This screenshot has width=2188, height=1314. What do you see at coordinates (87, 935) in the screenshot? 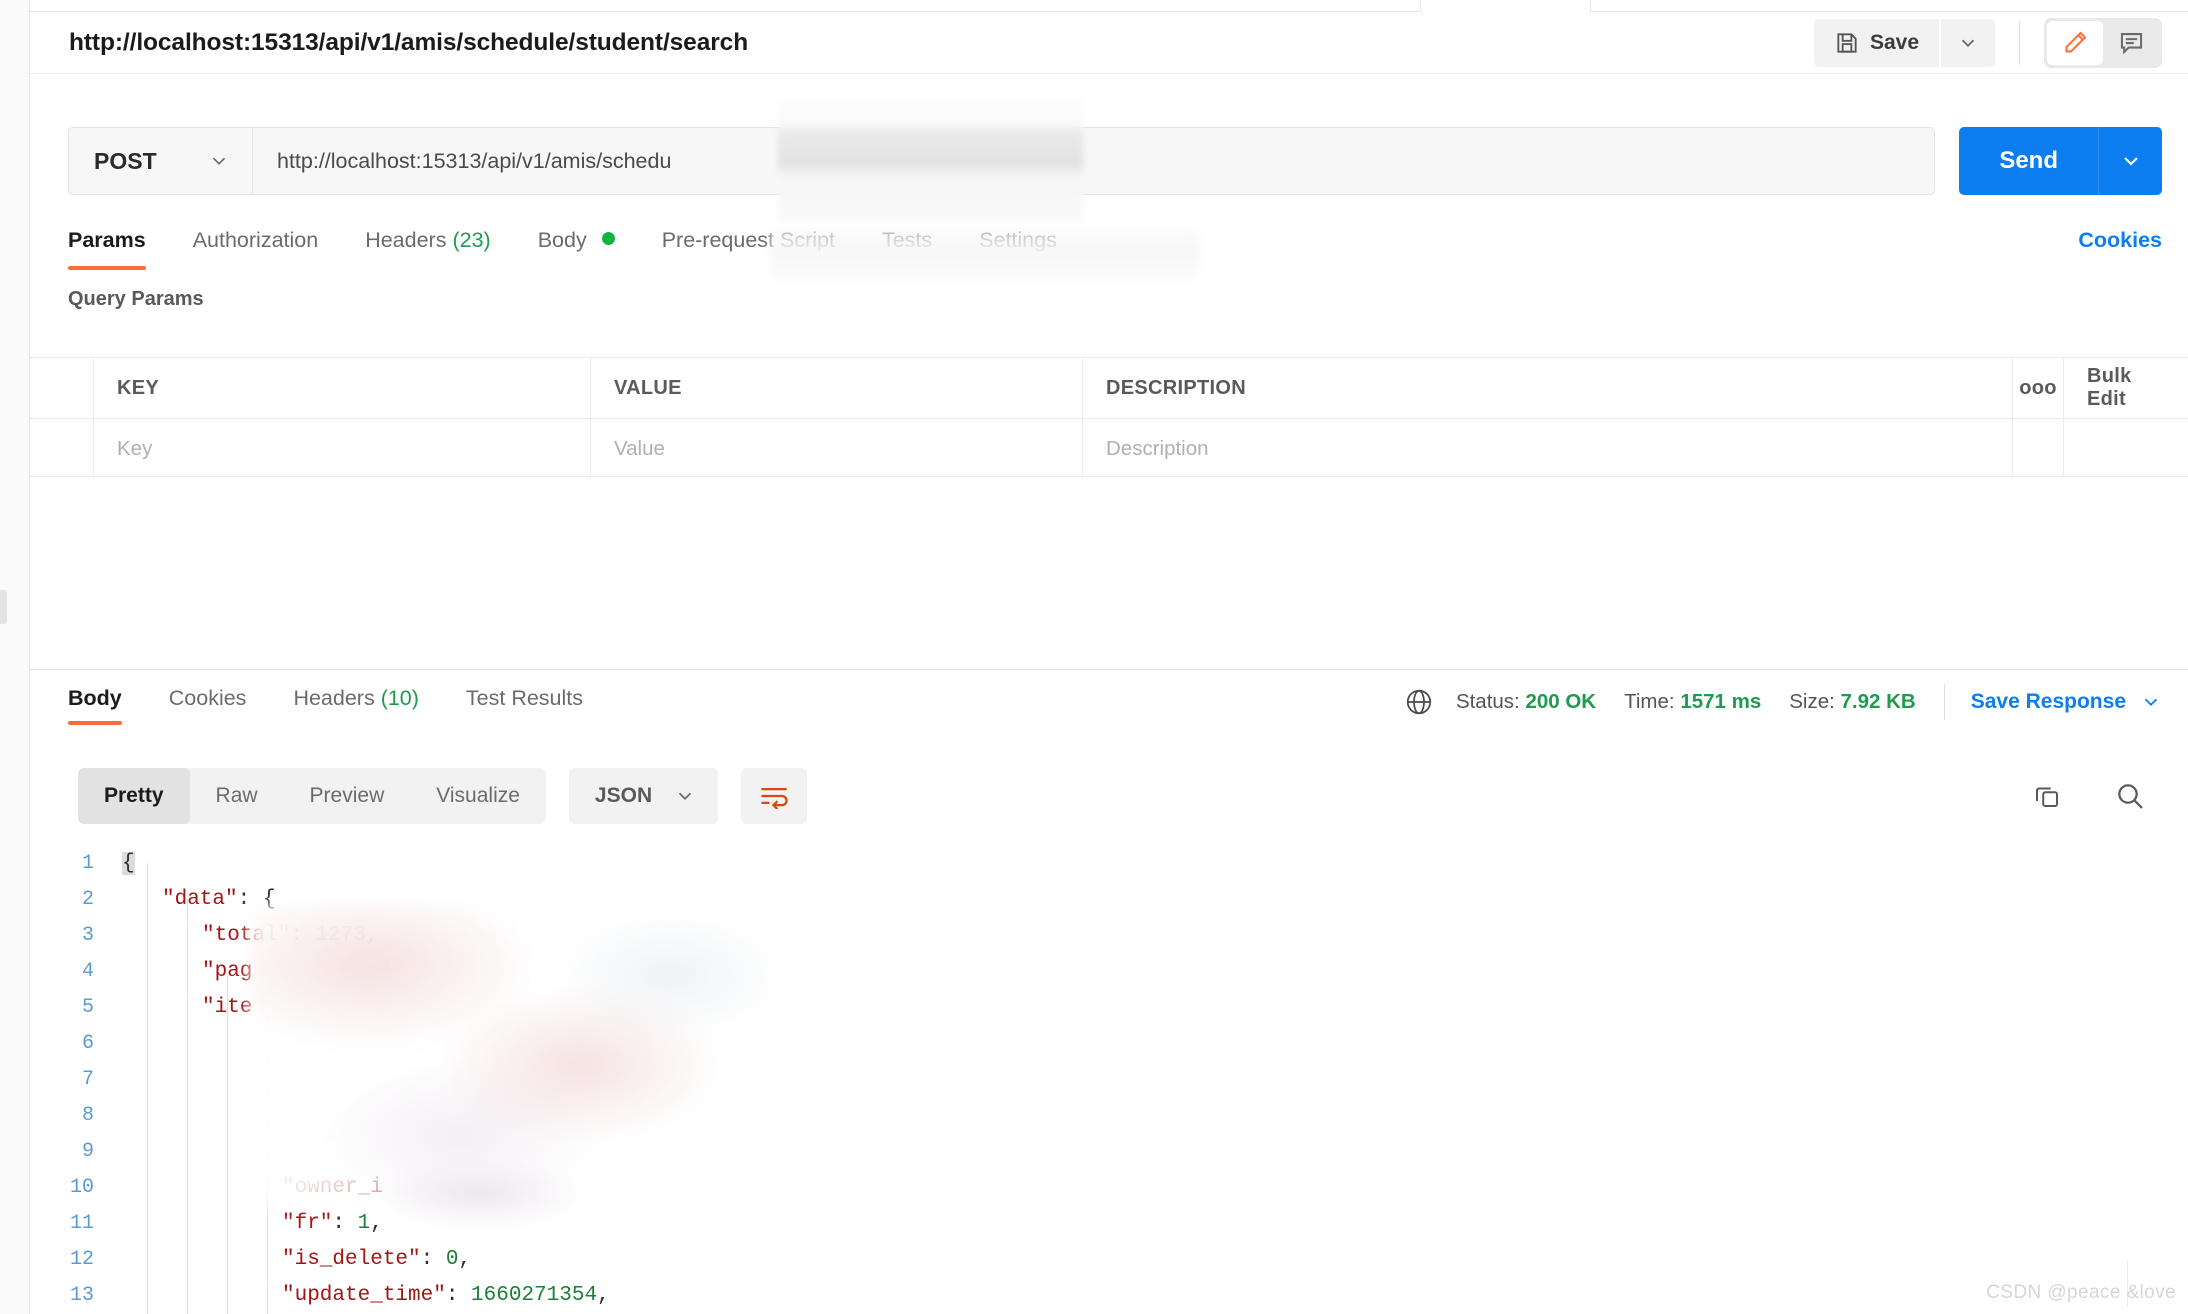
I see `line-number: 3` at bounding box center [87, 935].